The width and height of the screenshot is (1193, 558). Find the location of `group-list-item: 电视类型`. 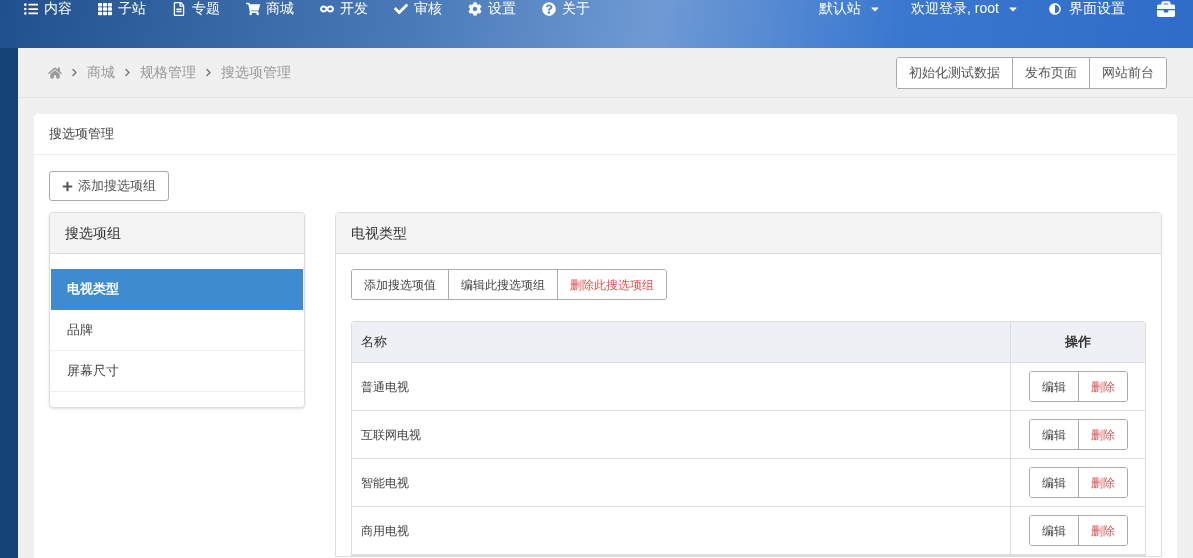

group-list-item: 电视类型 is located at coordinates (177, 289).